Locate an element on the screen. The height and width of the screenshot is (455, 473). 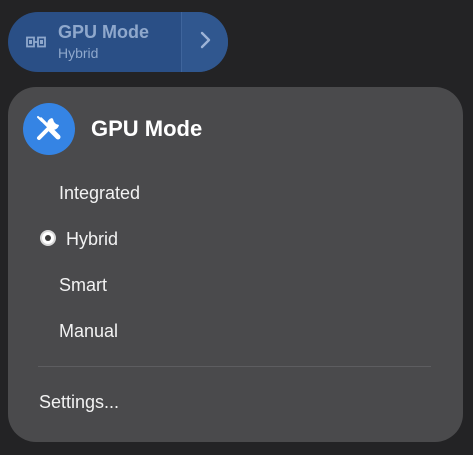
menu-header: GPU Mode is located at coordinates (112, 129).